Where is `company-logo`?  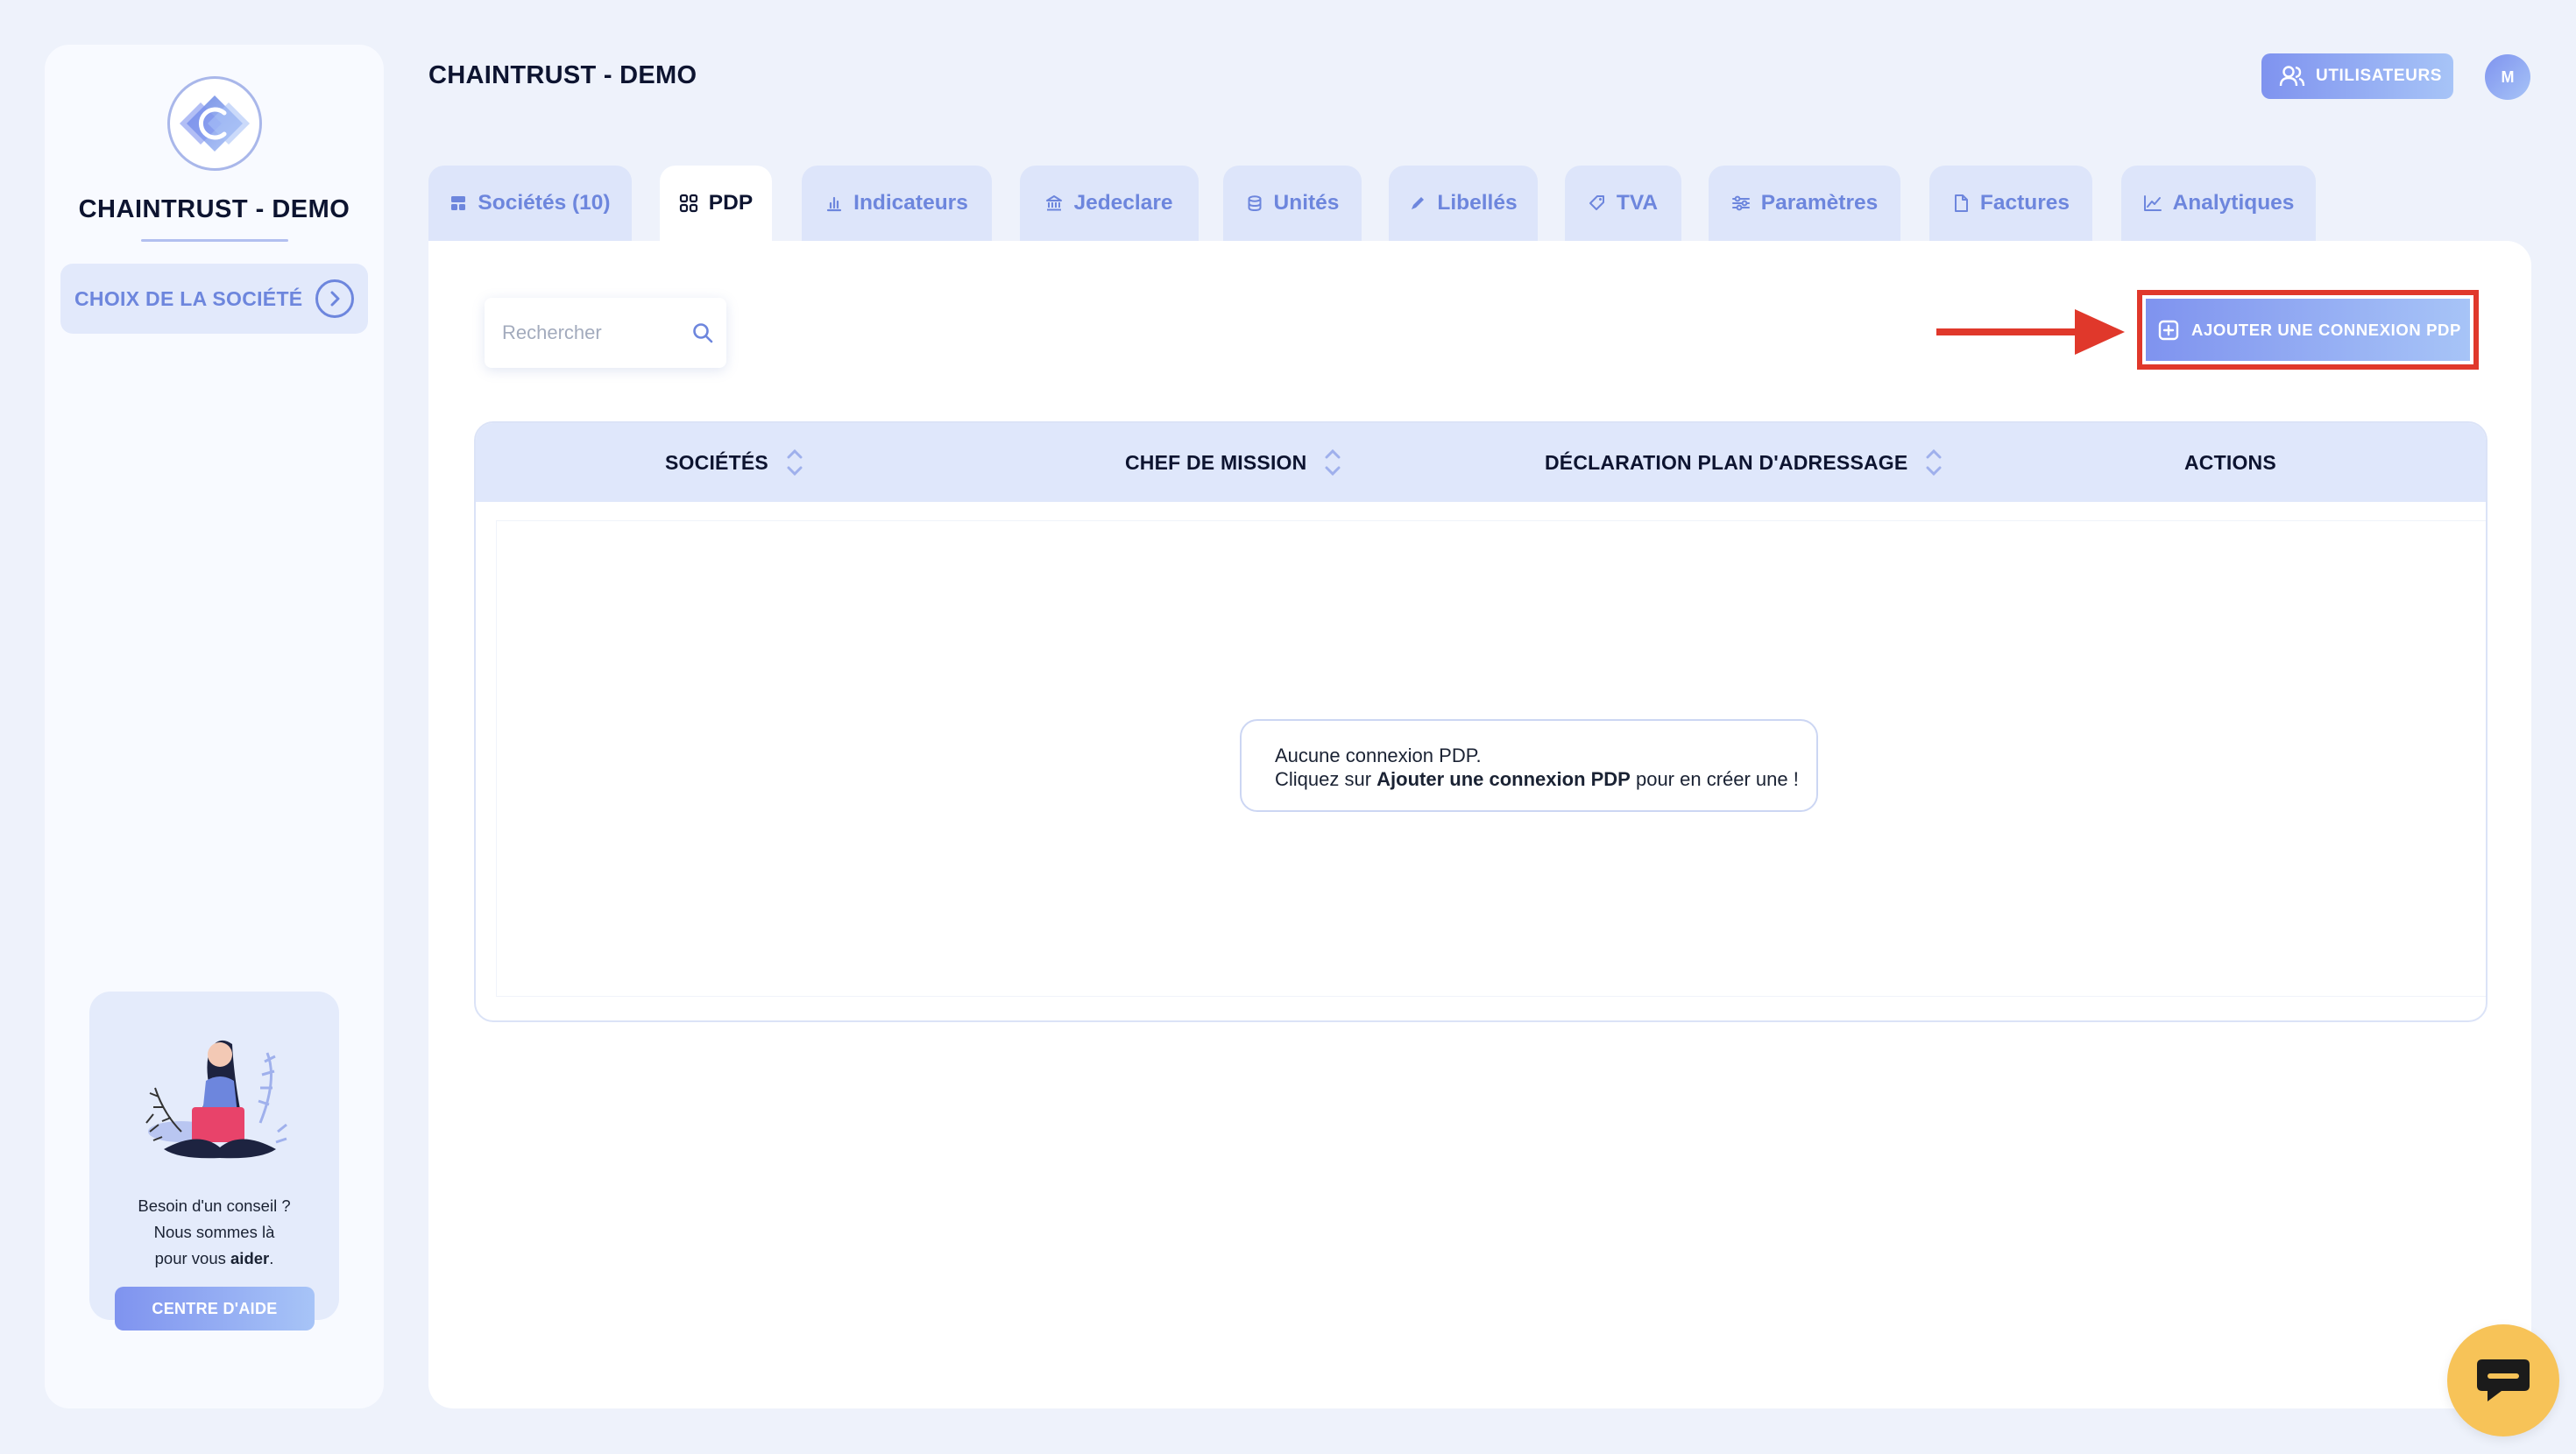 company-logo is located at coordinates (214, 123).